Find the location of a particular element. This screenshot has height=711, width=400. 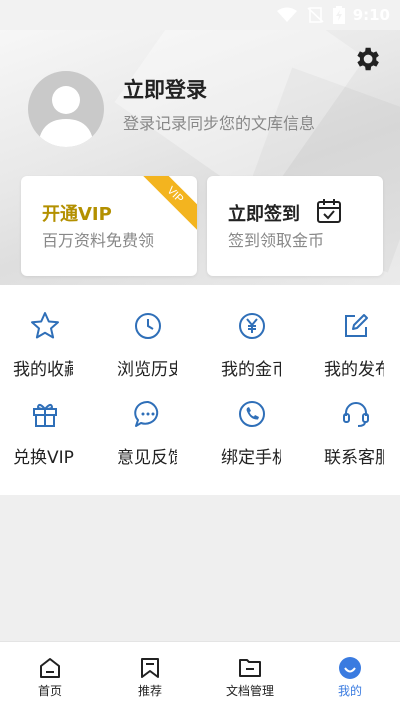

home-icon is located at coordinates (50, 668).